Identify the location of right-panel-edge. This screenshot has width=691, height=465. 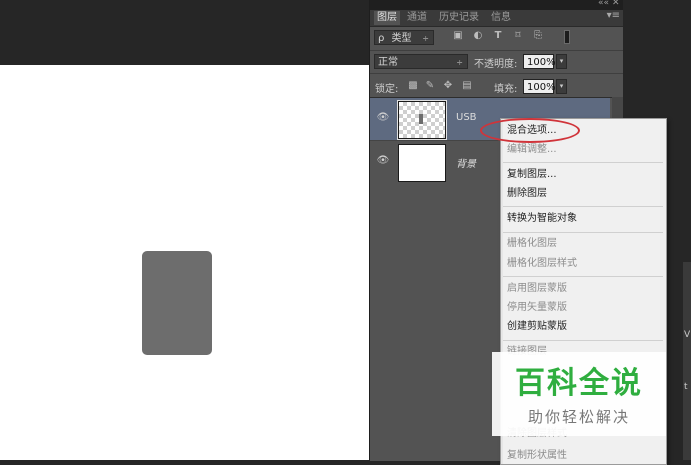
(687, 361).